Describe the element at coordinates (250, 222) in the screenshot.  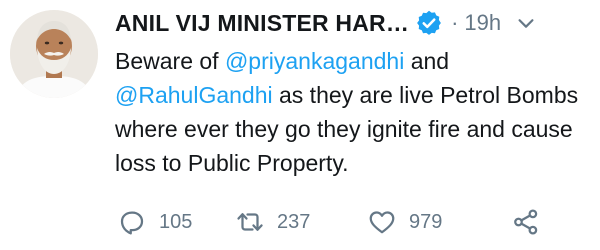
I see `retweet-icon` at that location.